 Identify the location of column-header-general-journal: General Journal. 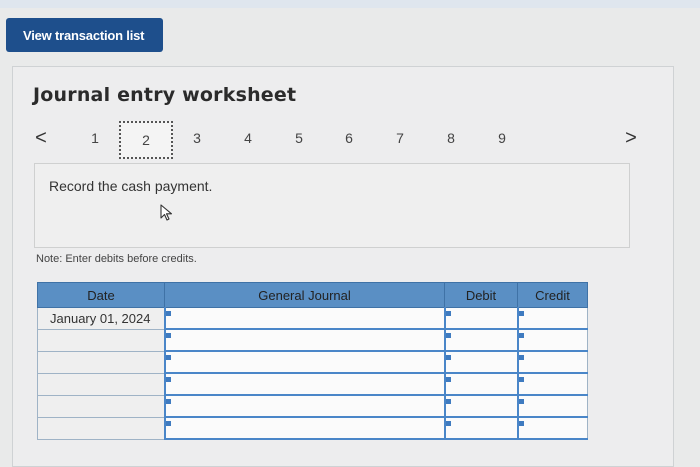
(304, 295).